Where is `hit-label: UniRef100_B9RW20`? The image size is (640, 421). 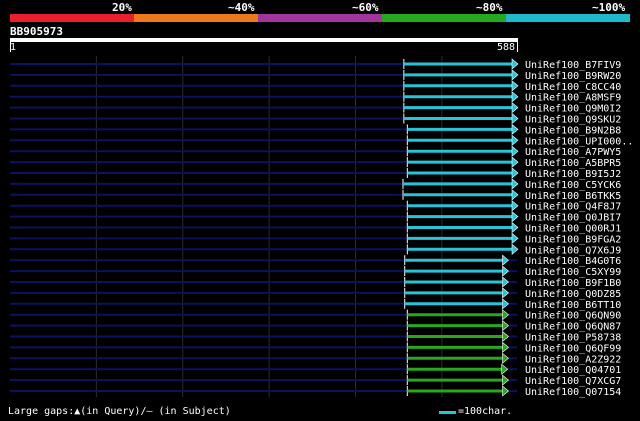 hit-label: UniRef100_B9RW20 is located at coordinates (573, 76).